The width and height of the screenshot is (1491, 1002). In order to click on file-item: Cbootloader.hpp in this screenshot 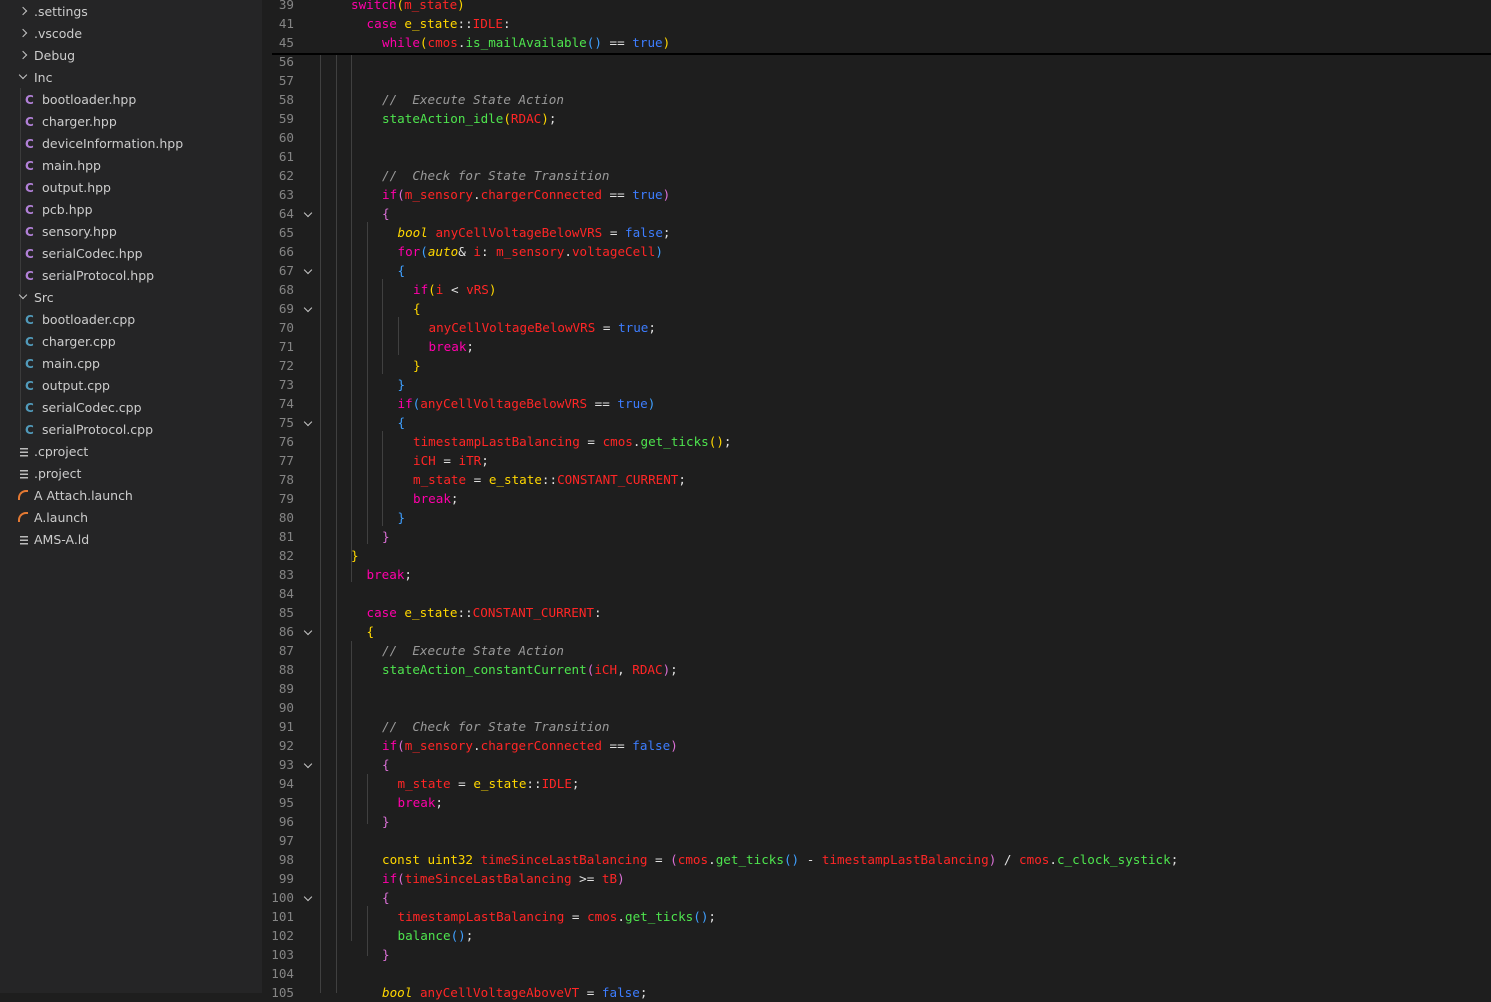, I will do `click(131, 100)`.